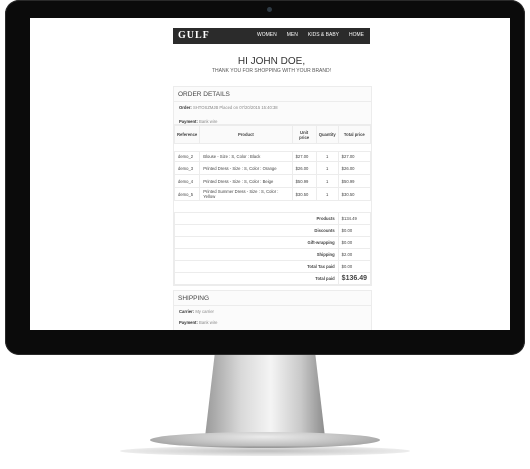  I want to click on cell-total: $30.50, so click(354, 194).